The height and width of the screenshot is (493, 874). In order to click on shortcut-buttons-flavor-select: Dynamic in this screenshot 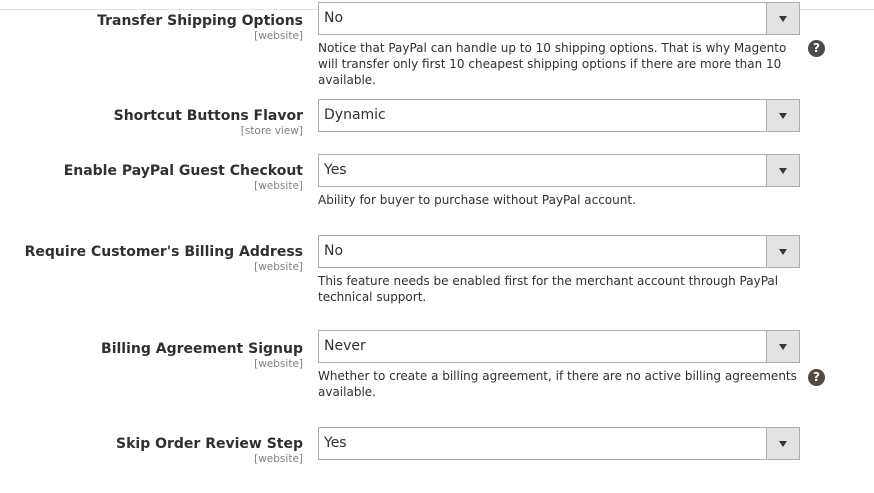, I will do `click(559, 115)`.